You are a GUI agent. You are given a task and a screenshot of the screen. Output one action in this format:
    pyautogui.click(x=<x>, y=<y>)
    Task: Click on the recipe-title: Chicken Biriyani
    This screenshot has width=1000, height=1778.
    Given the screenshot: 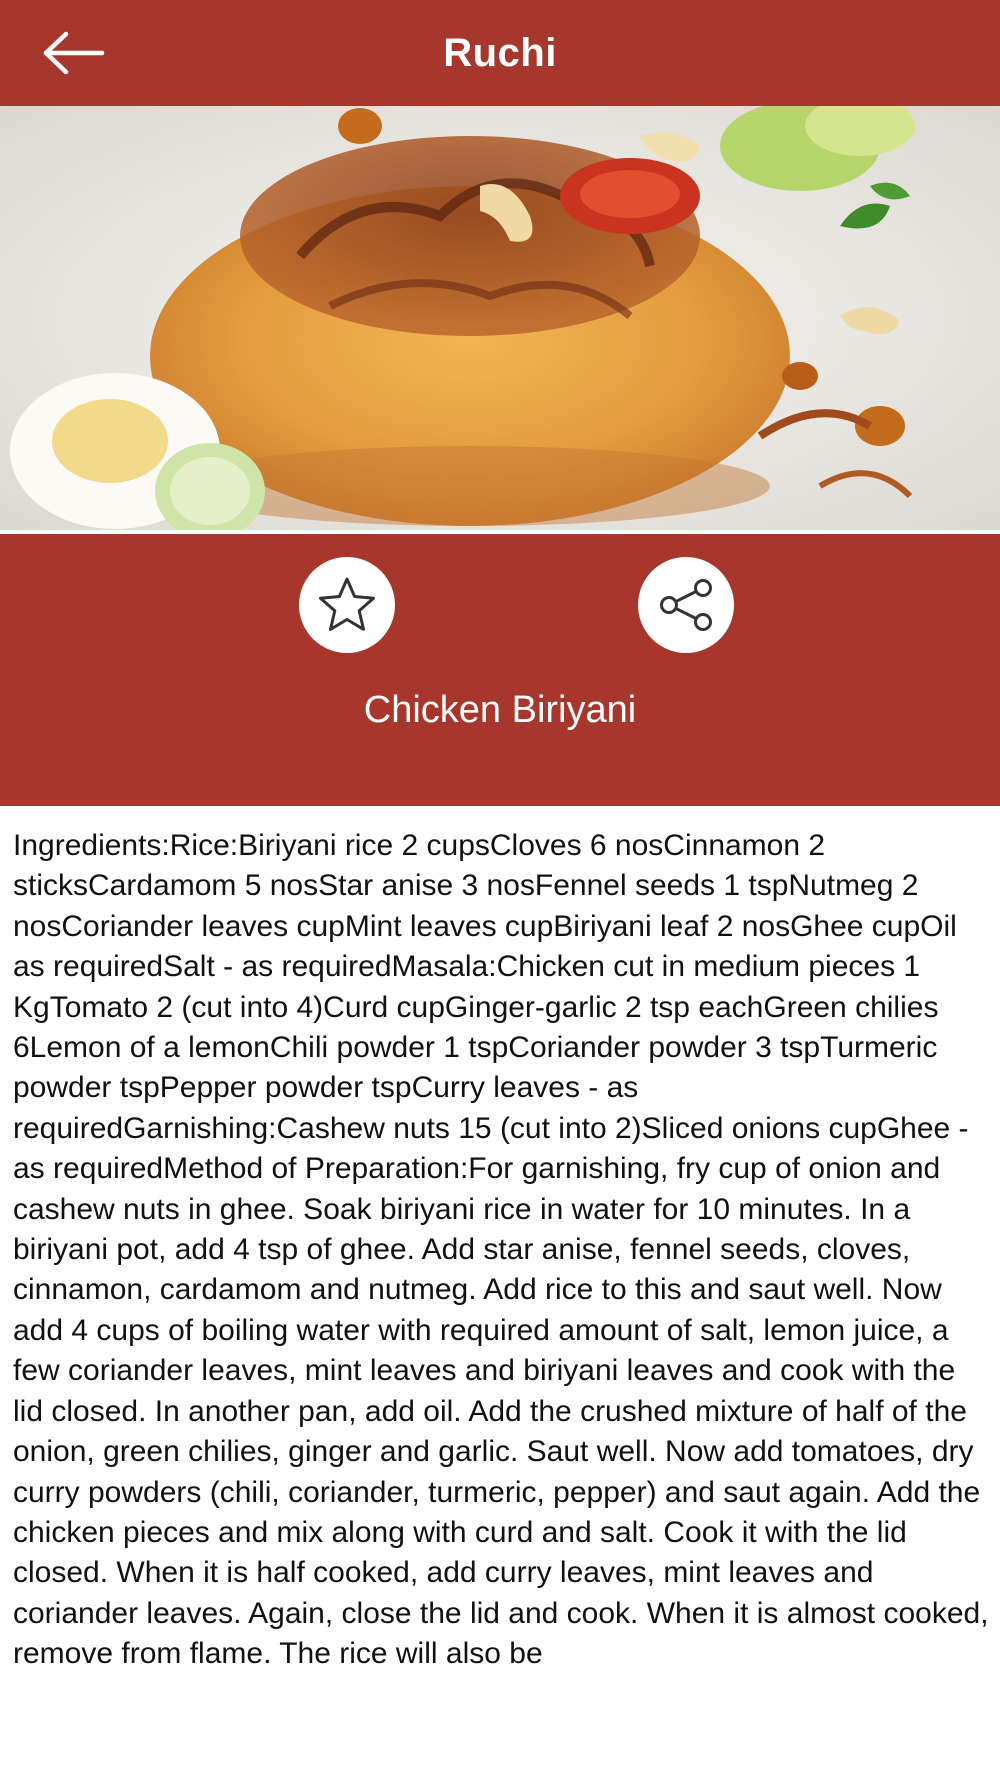 What is the action you would take?
    pyautogui.click(x=500, y=710)
    